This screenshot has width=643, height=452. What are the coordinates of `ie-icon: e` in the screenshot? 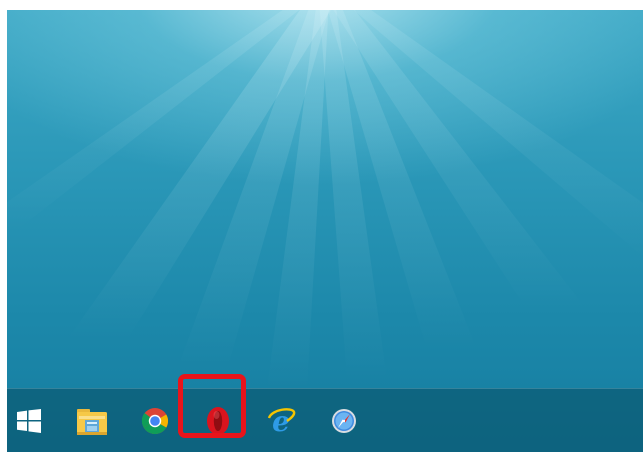 It's located at (281, 421).